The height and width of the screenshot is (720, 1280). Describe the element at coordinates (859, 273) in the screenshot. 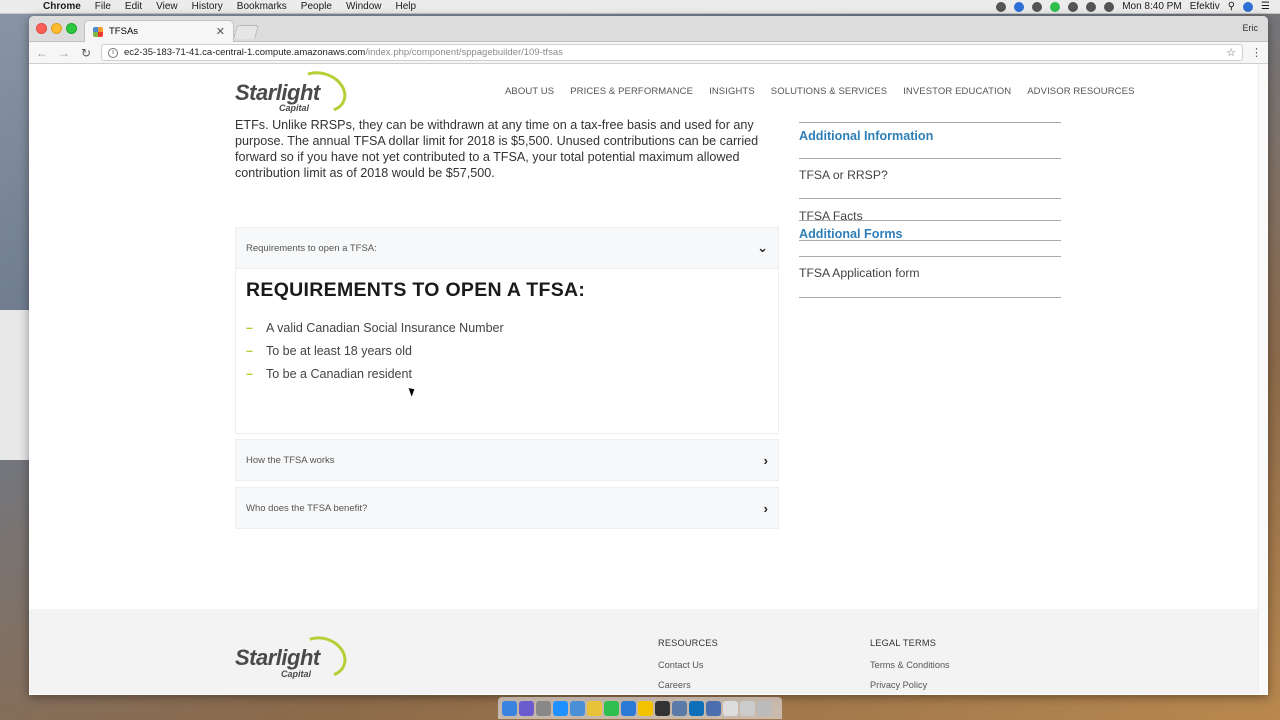

I see `sidebar-link-tfsa-application-form: TFSA Application form` at that location.